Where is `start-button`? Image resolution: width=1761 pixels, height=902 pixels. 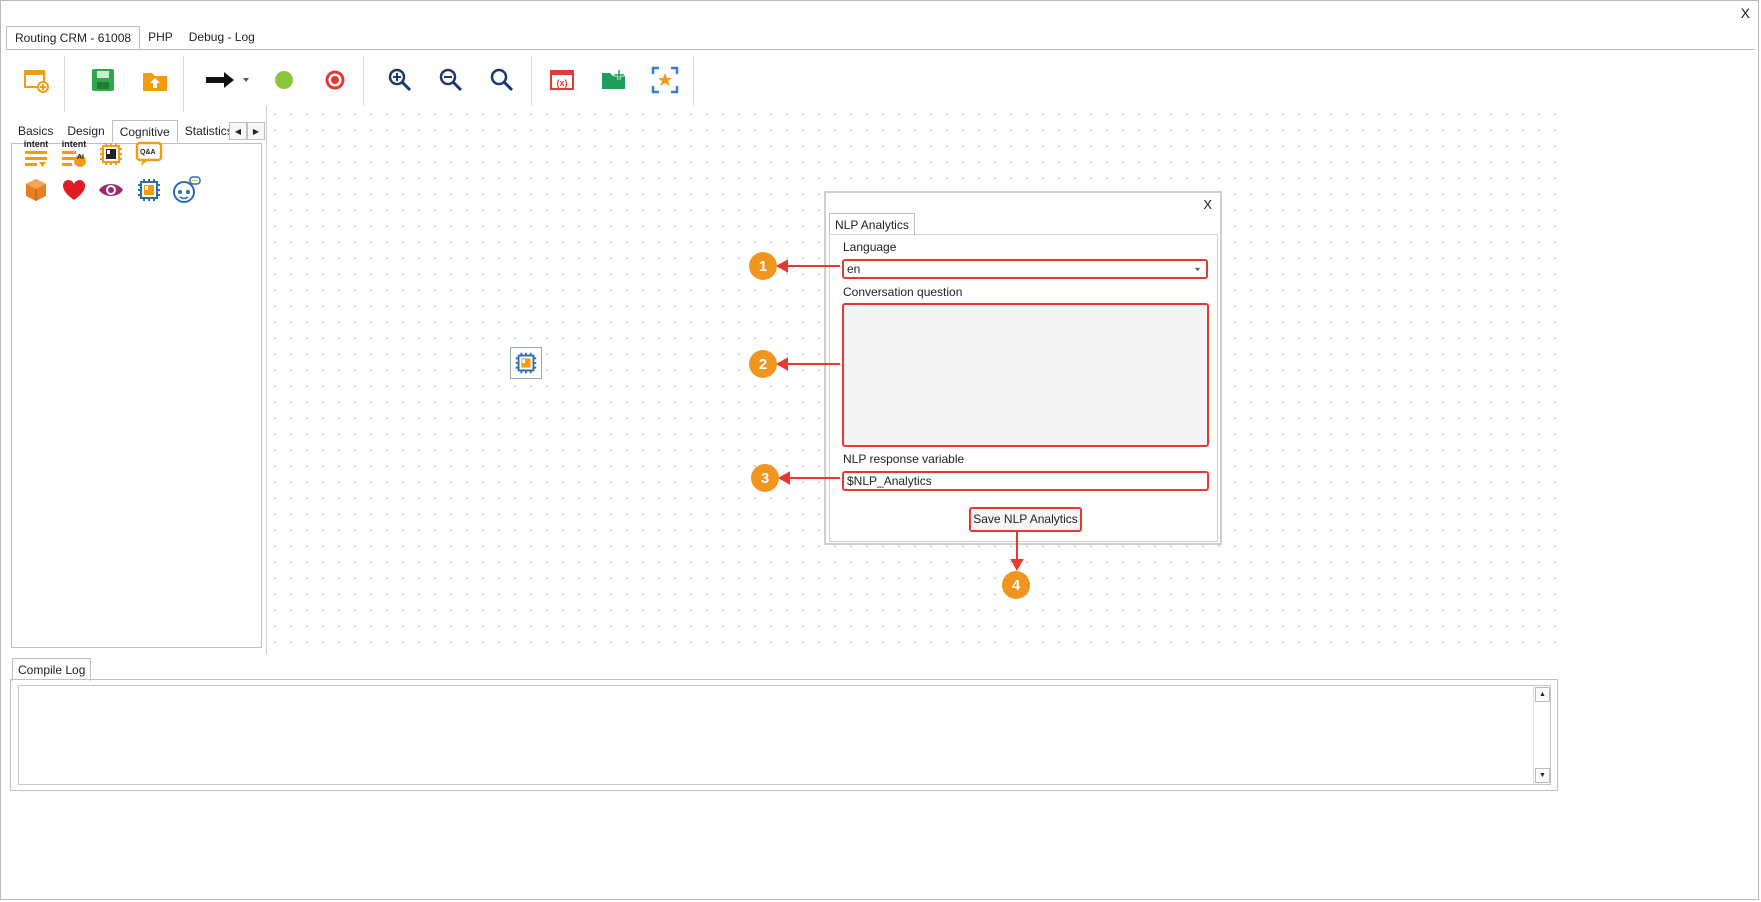 start-button is located at coordinates (284, 80).